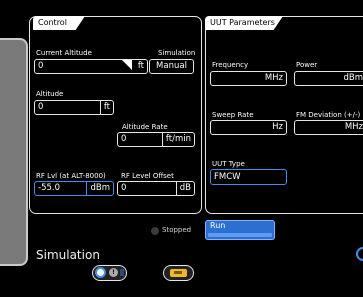  Describe the element at coordinates (41, 66) in the screenshot. I see `current-altitude-value: 0` at that location.